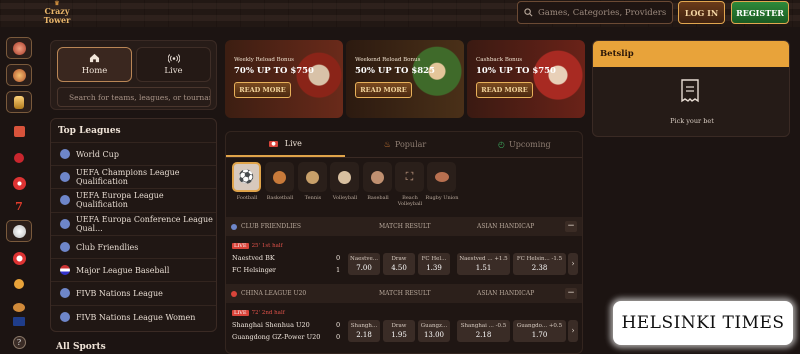  Describe the element at coordinates (173, 64) in the screenshot. I see `live-tab: Live` at that location.